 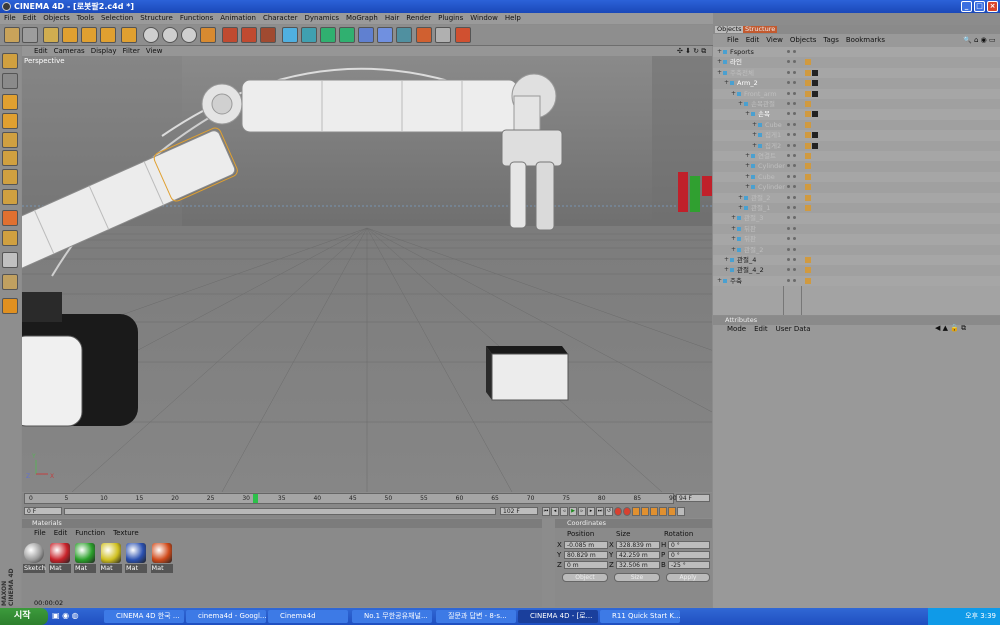 I want to click on tab-structure: Structure, so click(x=760, y=29).